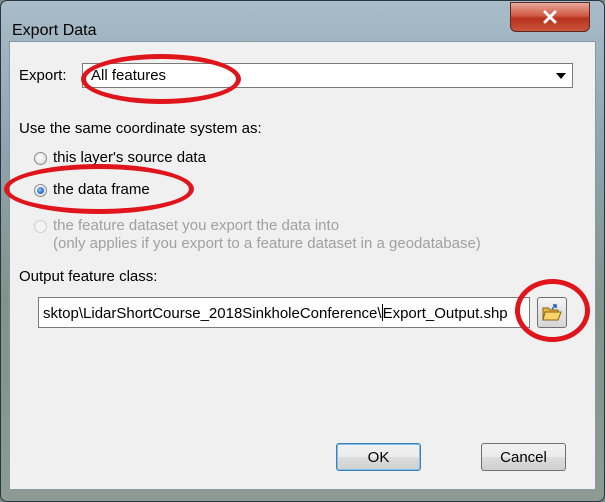  What do you see at coordinates (378, 457) in the screenshot?
I see `ok-button: OK` at bounding box center [378, 457].